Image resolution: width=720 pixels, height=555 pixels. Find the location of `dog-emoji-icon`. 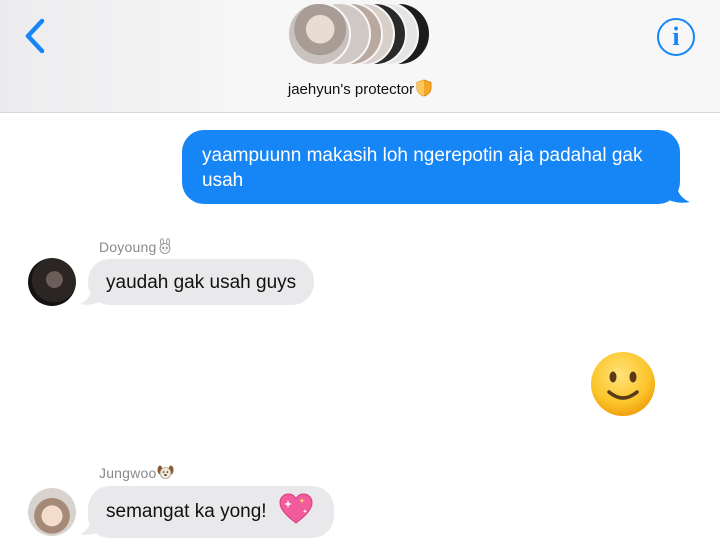

dog-emoji-icon is located at coordinates (165, 472).